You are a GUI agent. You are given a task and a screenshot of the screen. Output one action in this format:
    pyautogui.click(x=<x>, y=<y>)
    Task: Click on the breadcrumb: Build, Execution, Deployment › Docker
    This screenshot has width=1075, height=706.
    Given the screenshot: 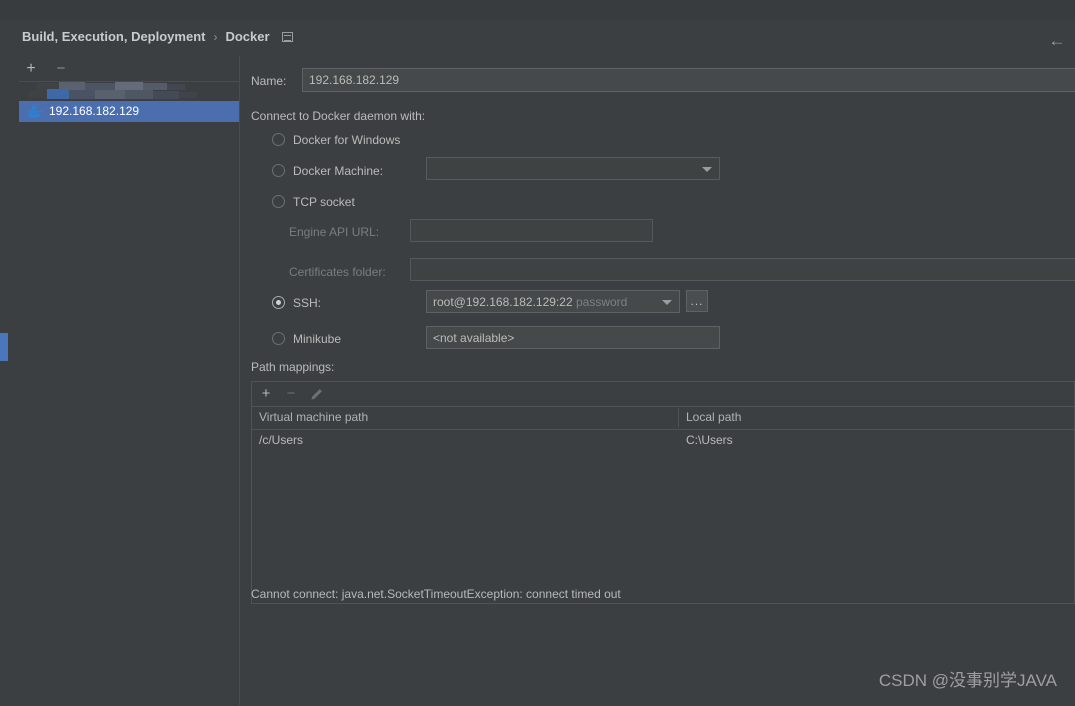 What is the action you would take?
    pyautogui.click(x=157, y=36)
    